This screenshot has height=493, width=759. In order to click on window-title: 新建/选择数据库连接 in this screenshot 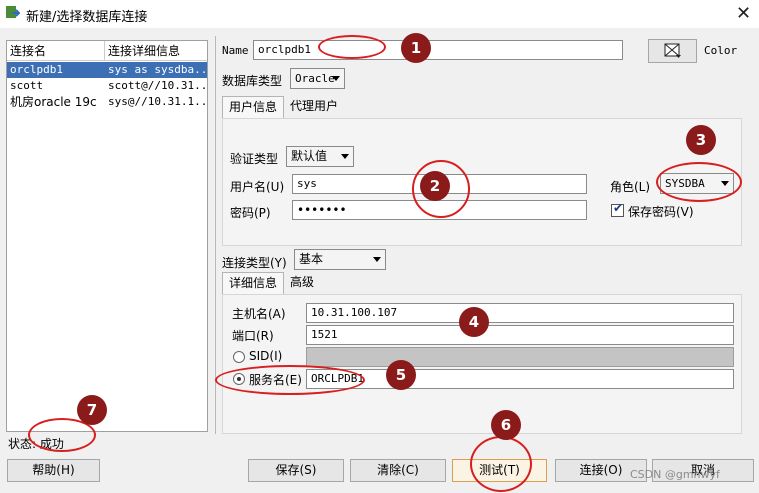, I will do `click(87, 17)`.